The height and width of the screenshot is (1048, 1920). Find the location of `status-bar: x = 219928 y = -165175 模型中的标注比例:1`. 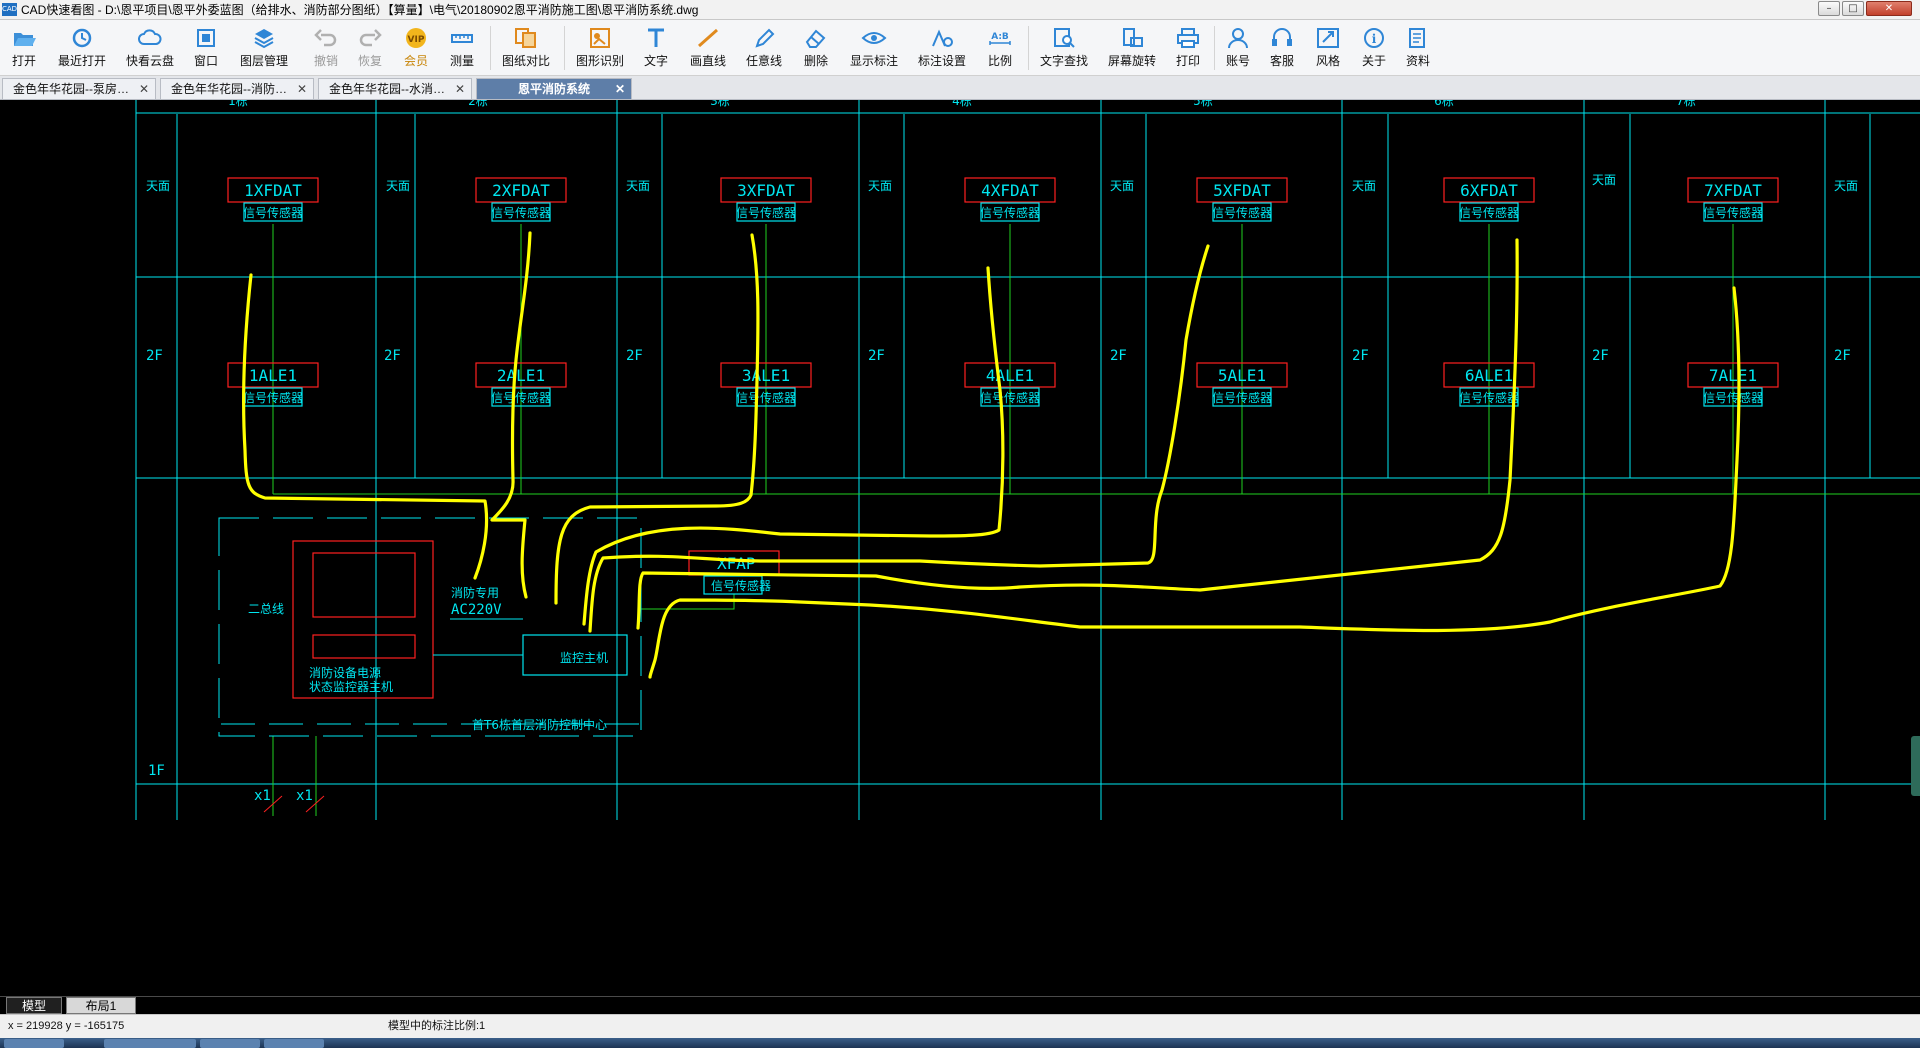

status-bar: x = 219928 y = -165175 模型中的标注比例:1 is located at coordinates (960, 1026).